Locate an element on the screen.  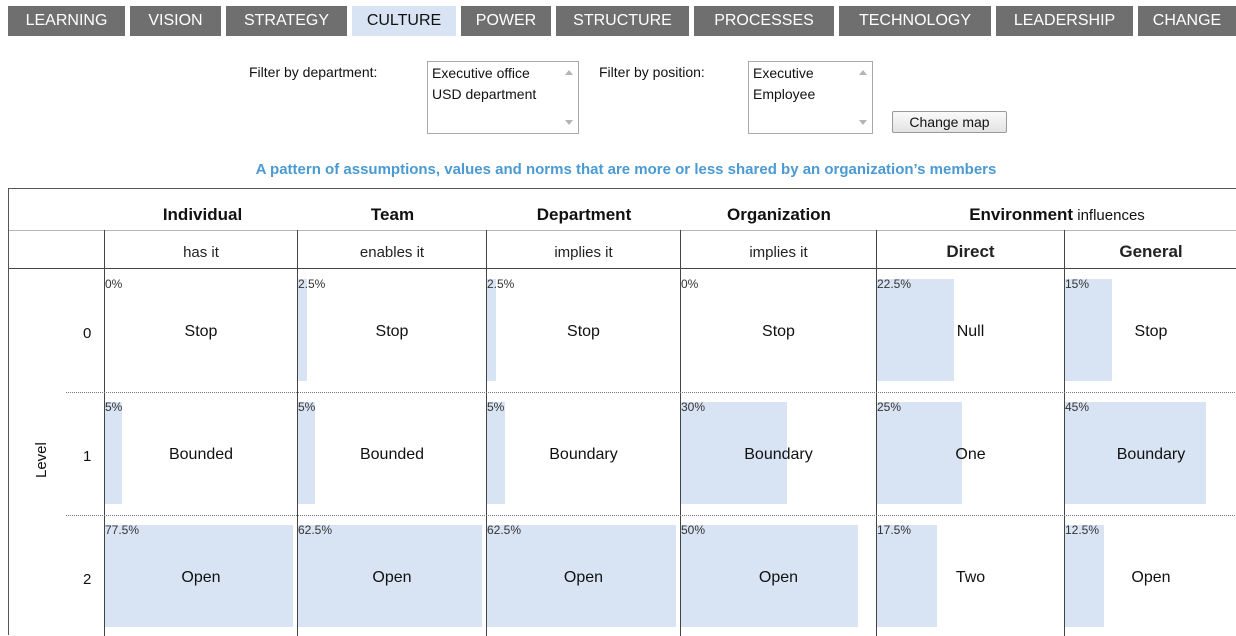
cell-organization-level-1: 30% Boundary is located at coordinates (778, 452).